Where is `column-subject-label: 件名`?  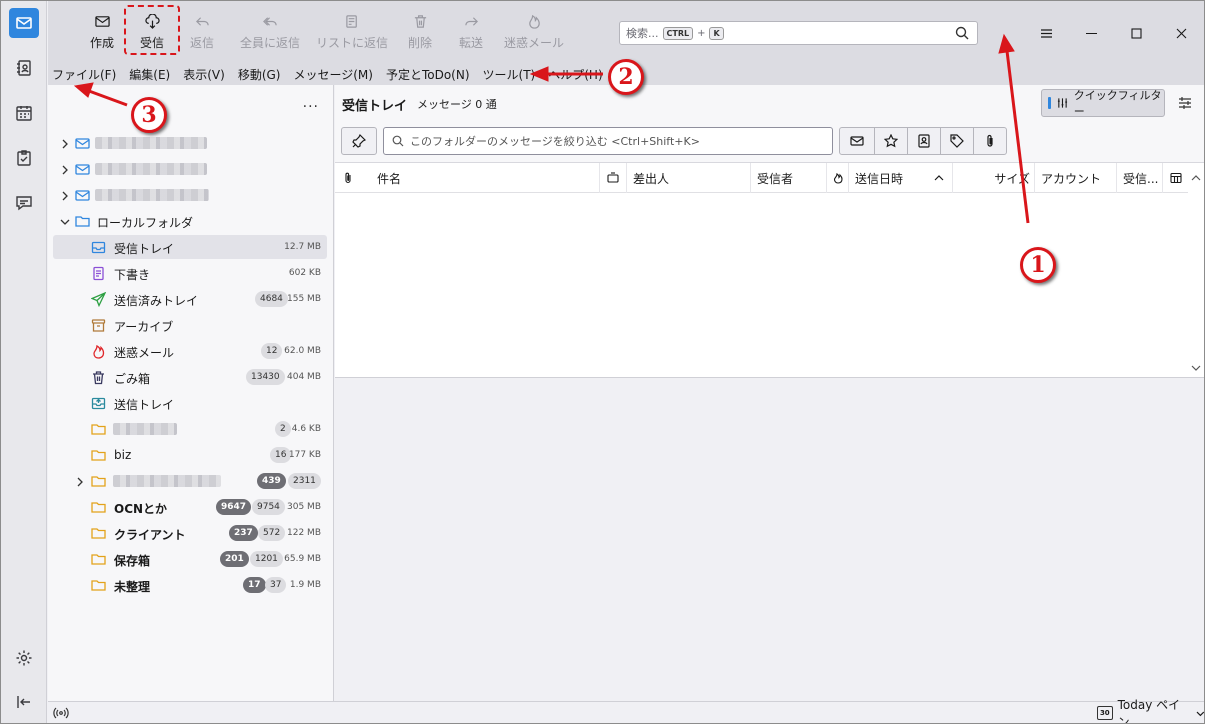 column-subject-label: 件名 is located at coordinates (389, 178).